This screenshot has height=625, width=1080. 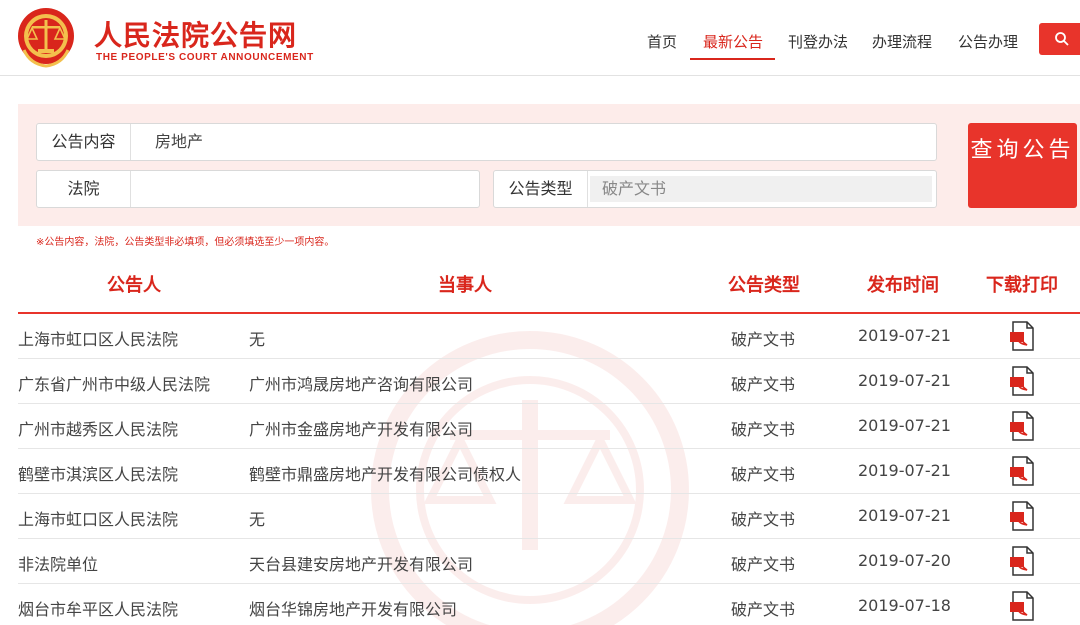 I want to click on content-label: 公告内容, so click(x=84, y=142).